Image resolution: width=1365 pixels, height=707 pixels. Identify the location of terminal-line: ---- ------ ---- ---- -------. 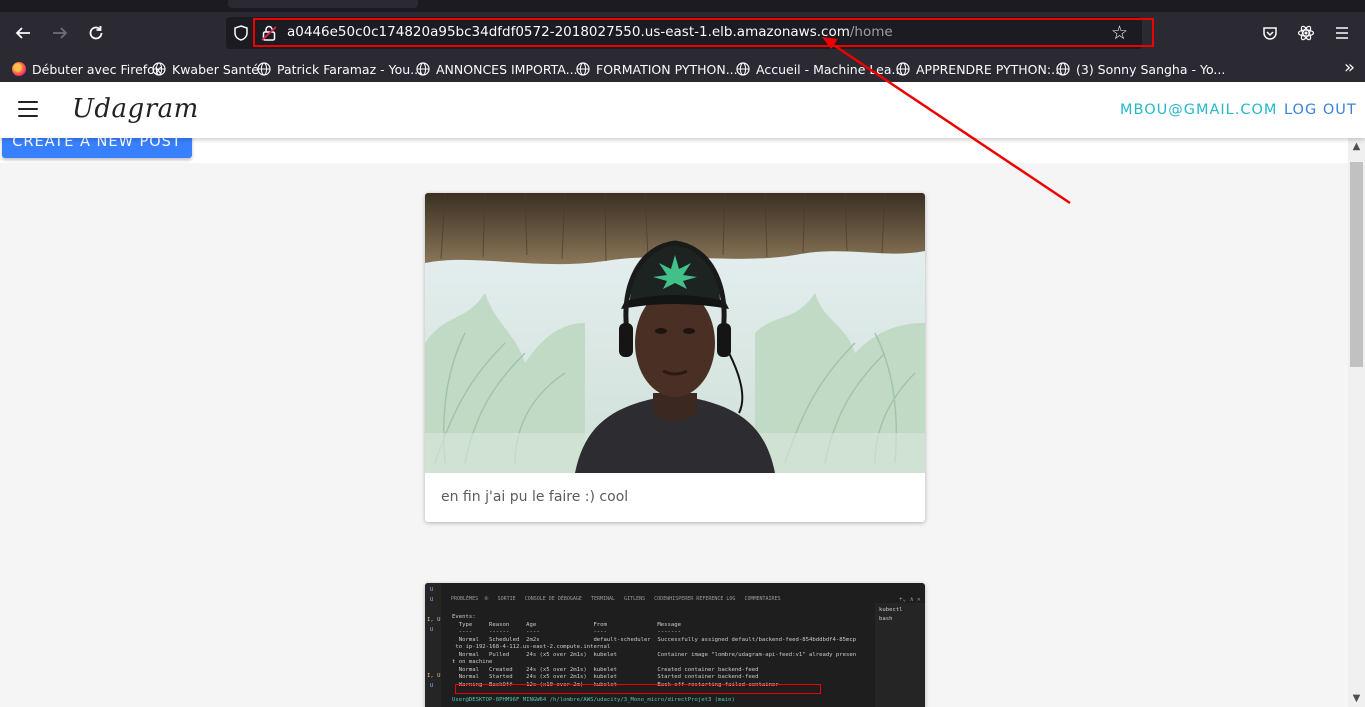
(567, 632).